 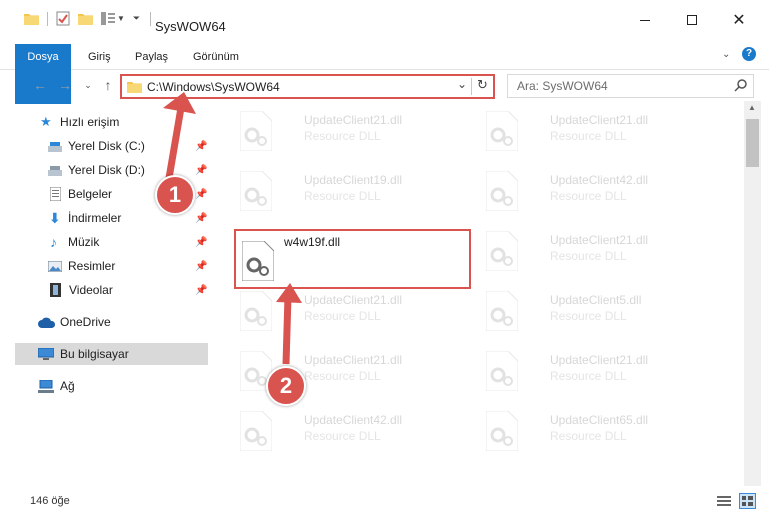 I want to click on window-title: SysWOW64, so click(x=190, y=26).